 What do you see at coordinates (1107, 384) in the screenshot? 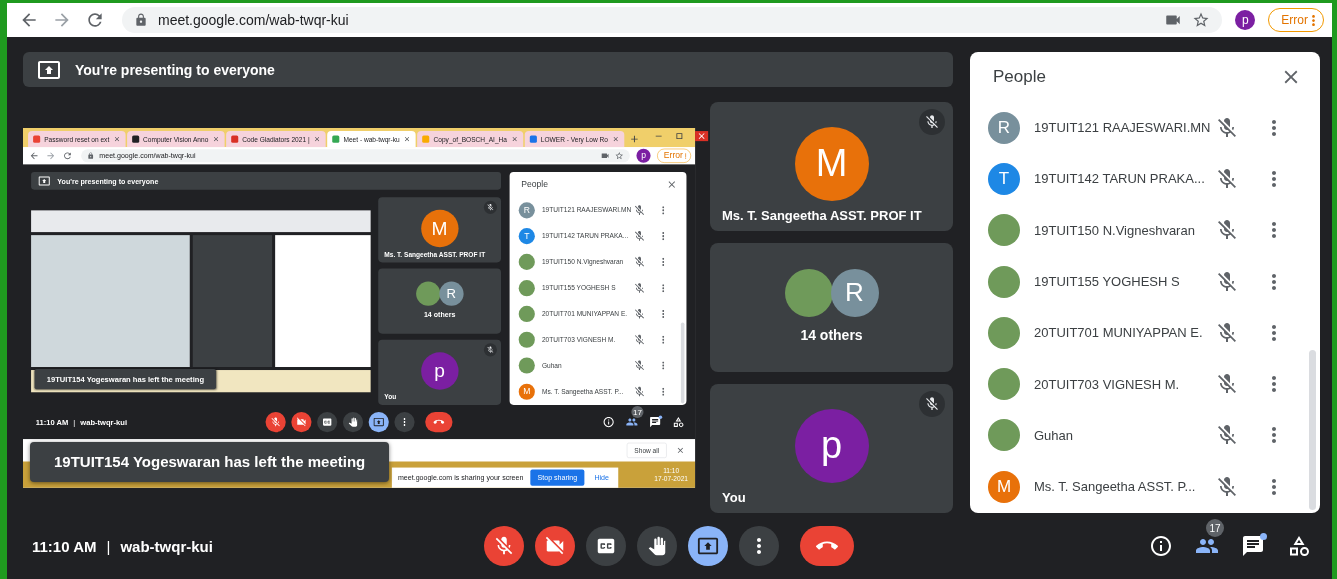
I see `participant-name: 20TUIT703 VIGNESH M.` at bounding box center [1107, 384].